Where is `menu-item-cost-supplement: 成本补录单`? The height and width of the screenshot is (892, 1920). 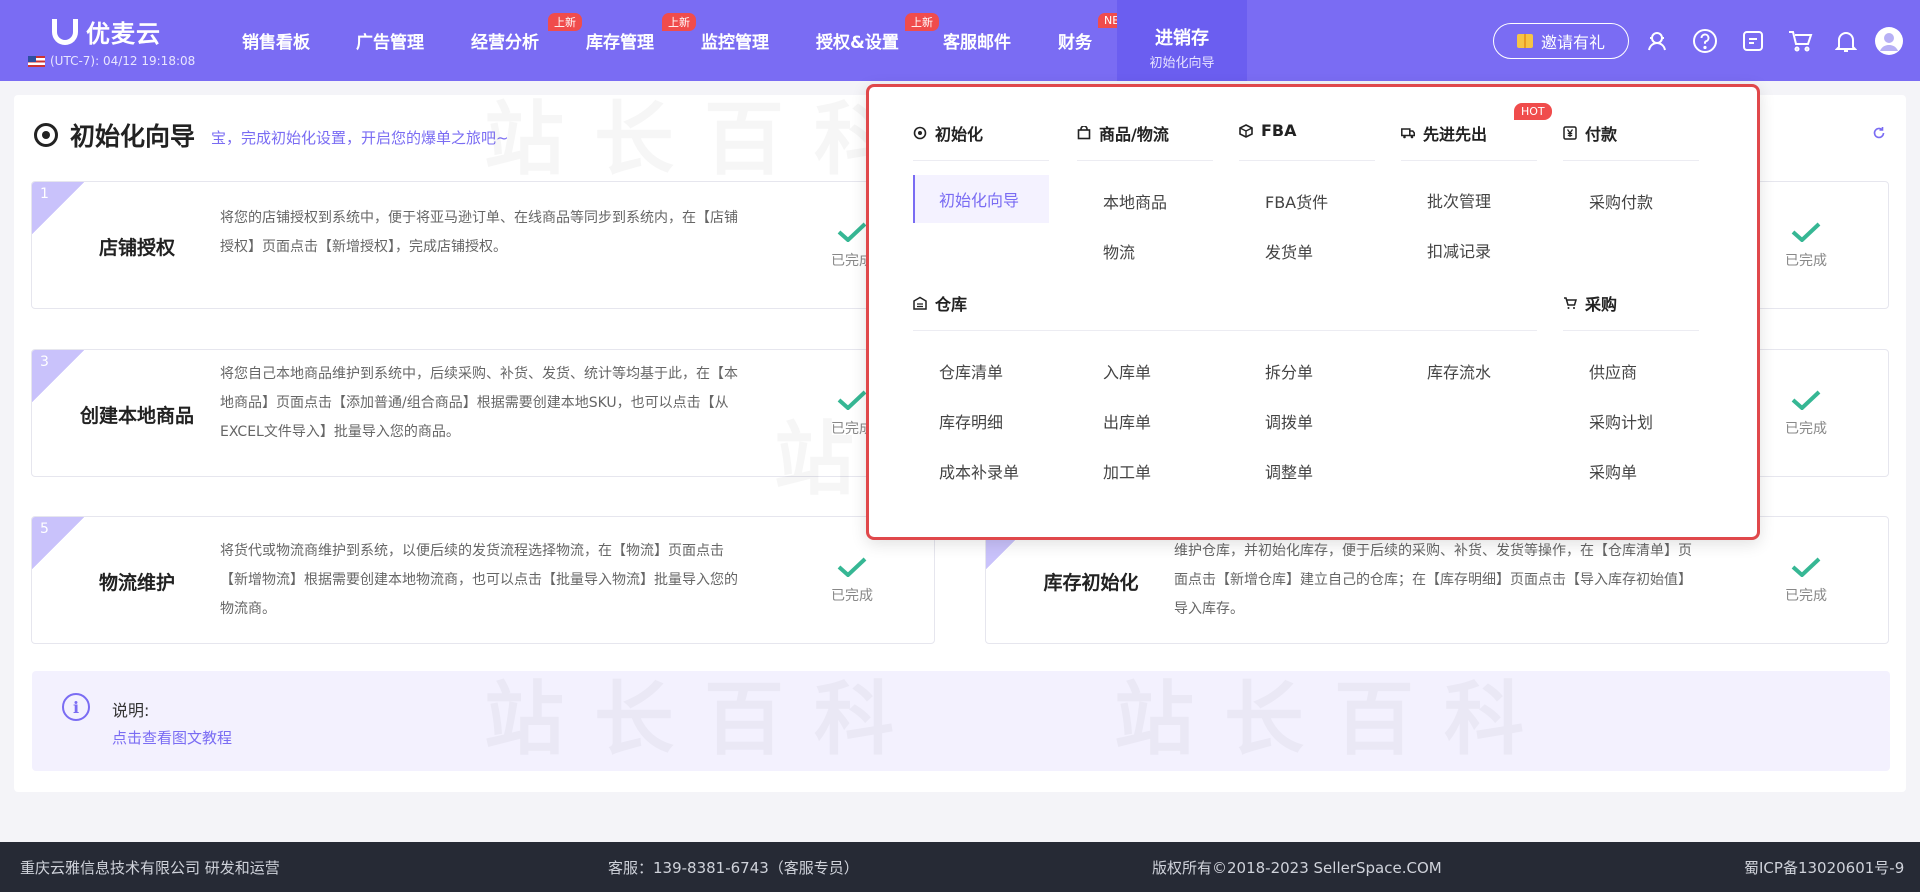
menu-item-cost-supplement: 成本补录单 is located at coordinates (979, 471).